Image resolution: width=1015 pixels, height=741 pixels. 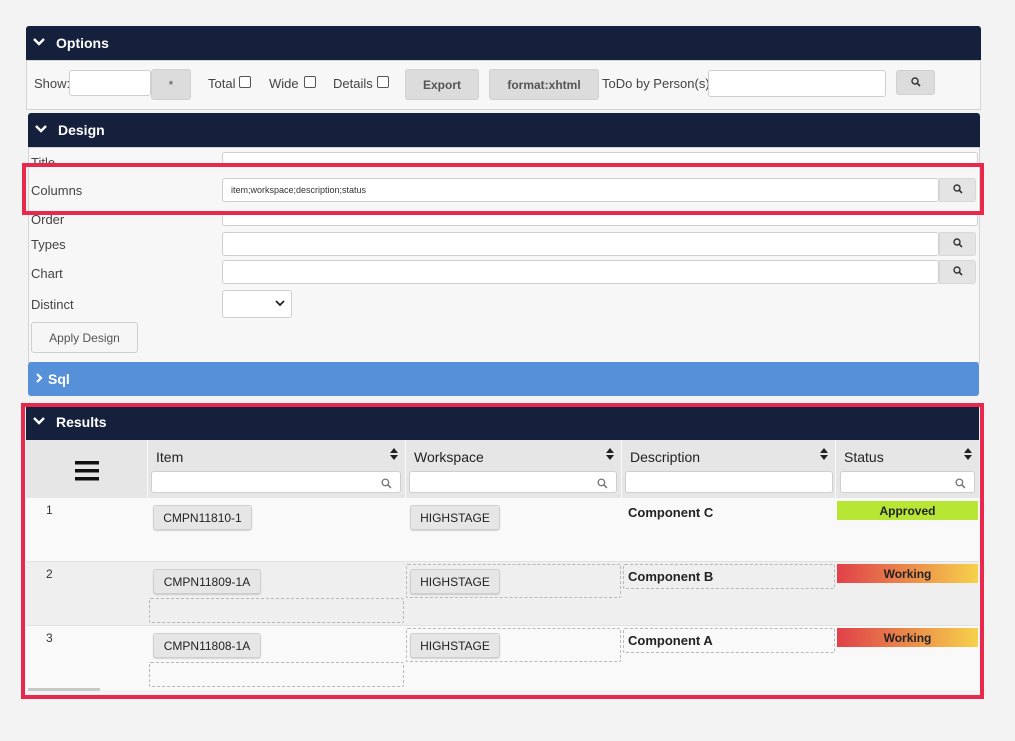 What do you see at coordinates (503, 43) in the screenshot?
I see `options-header: Options` at bounding box center [503, 43].